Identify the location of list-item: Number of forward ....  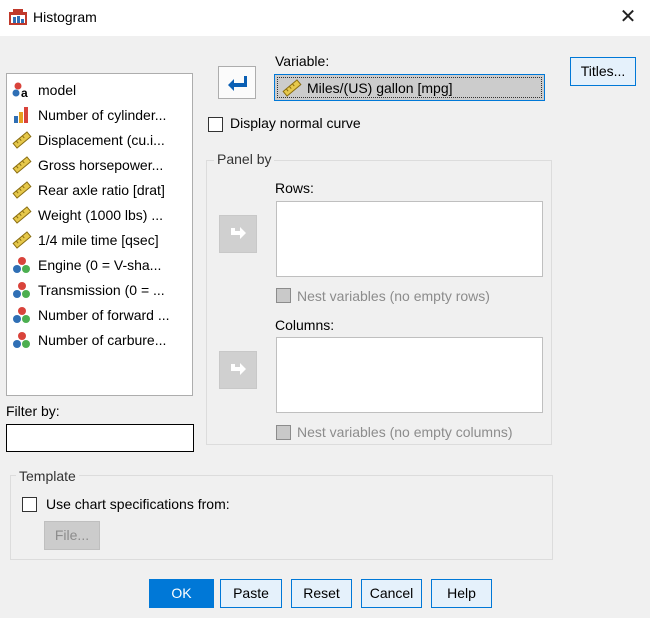
(101, 315).